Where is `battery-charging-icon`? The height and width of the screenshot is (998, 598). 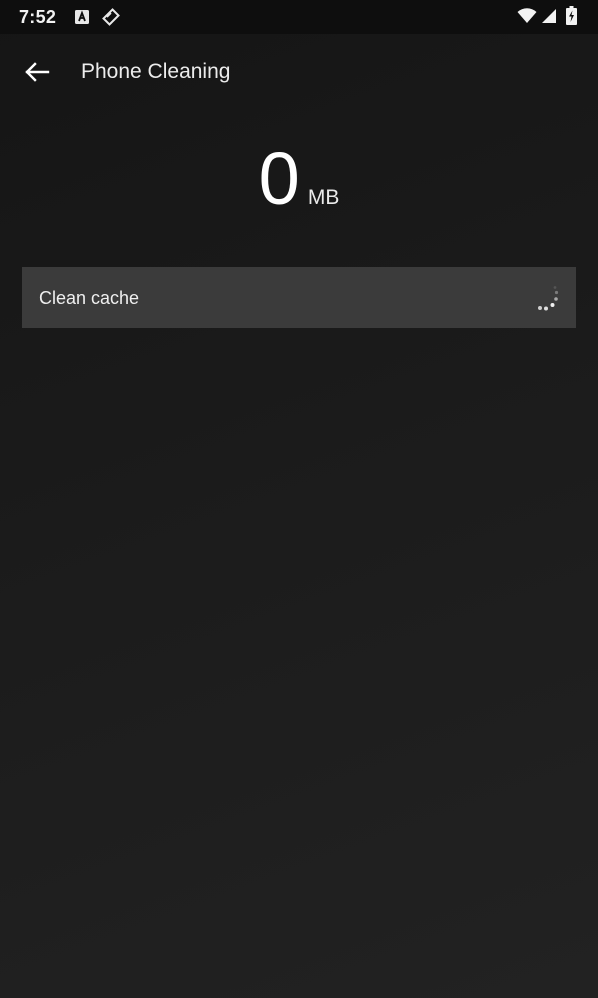 battery-charging-icon is located at coordinates (571, 15).